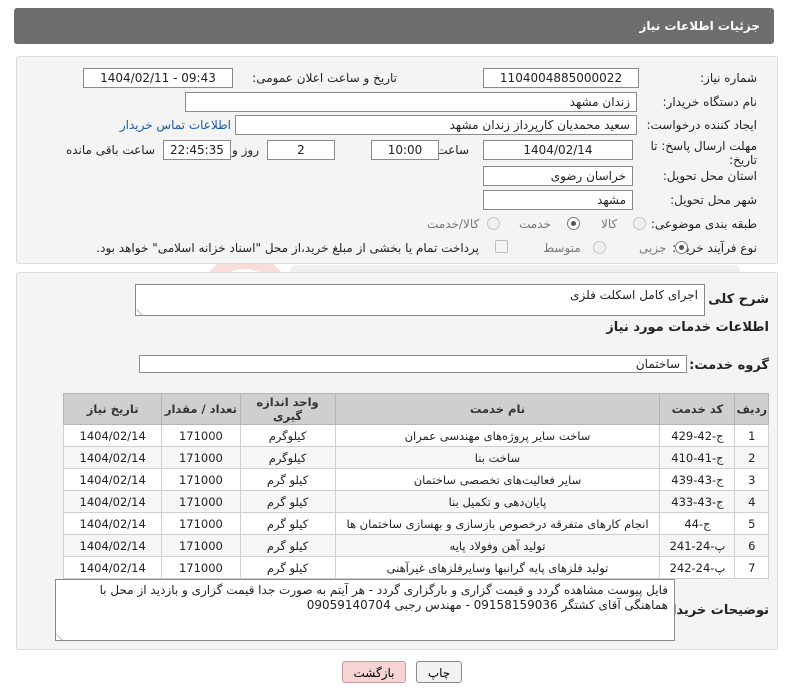 The height and width of the screenshot is (698, 788). I want to click on province-field: خراسان رضوی, so click(558, 176).